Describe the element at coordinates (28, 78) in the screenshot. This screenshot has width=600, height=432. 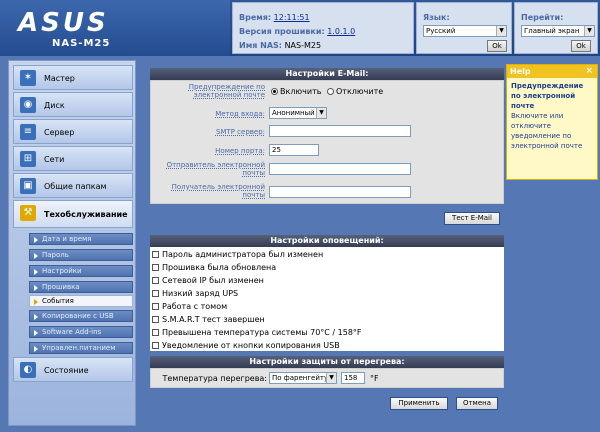
I see `wand-icon: ✶` at that location.